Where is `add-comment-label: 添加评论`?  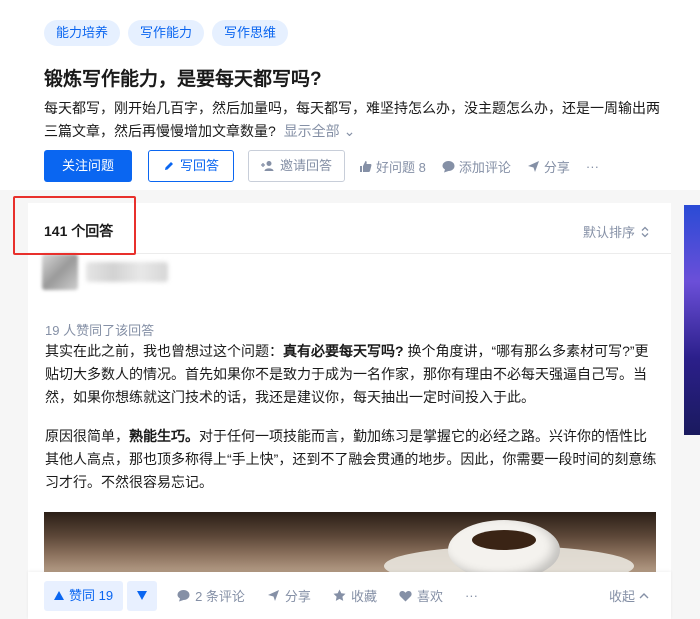 add-comment-label: 添加评论 is located at coordinates (484, 167).